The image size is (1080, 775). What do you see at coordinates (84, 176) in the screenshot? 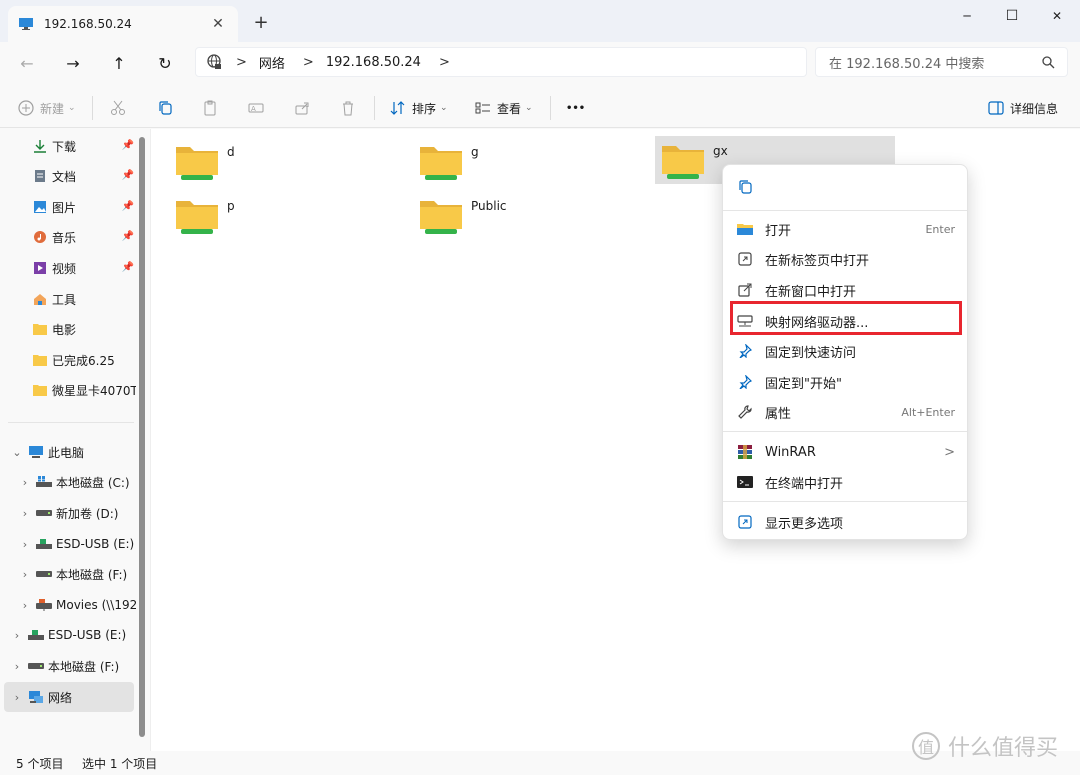
I see `sidebar-item-documents: 文档 📌` at bounding box center [84, 176].